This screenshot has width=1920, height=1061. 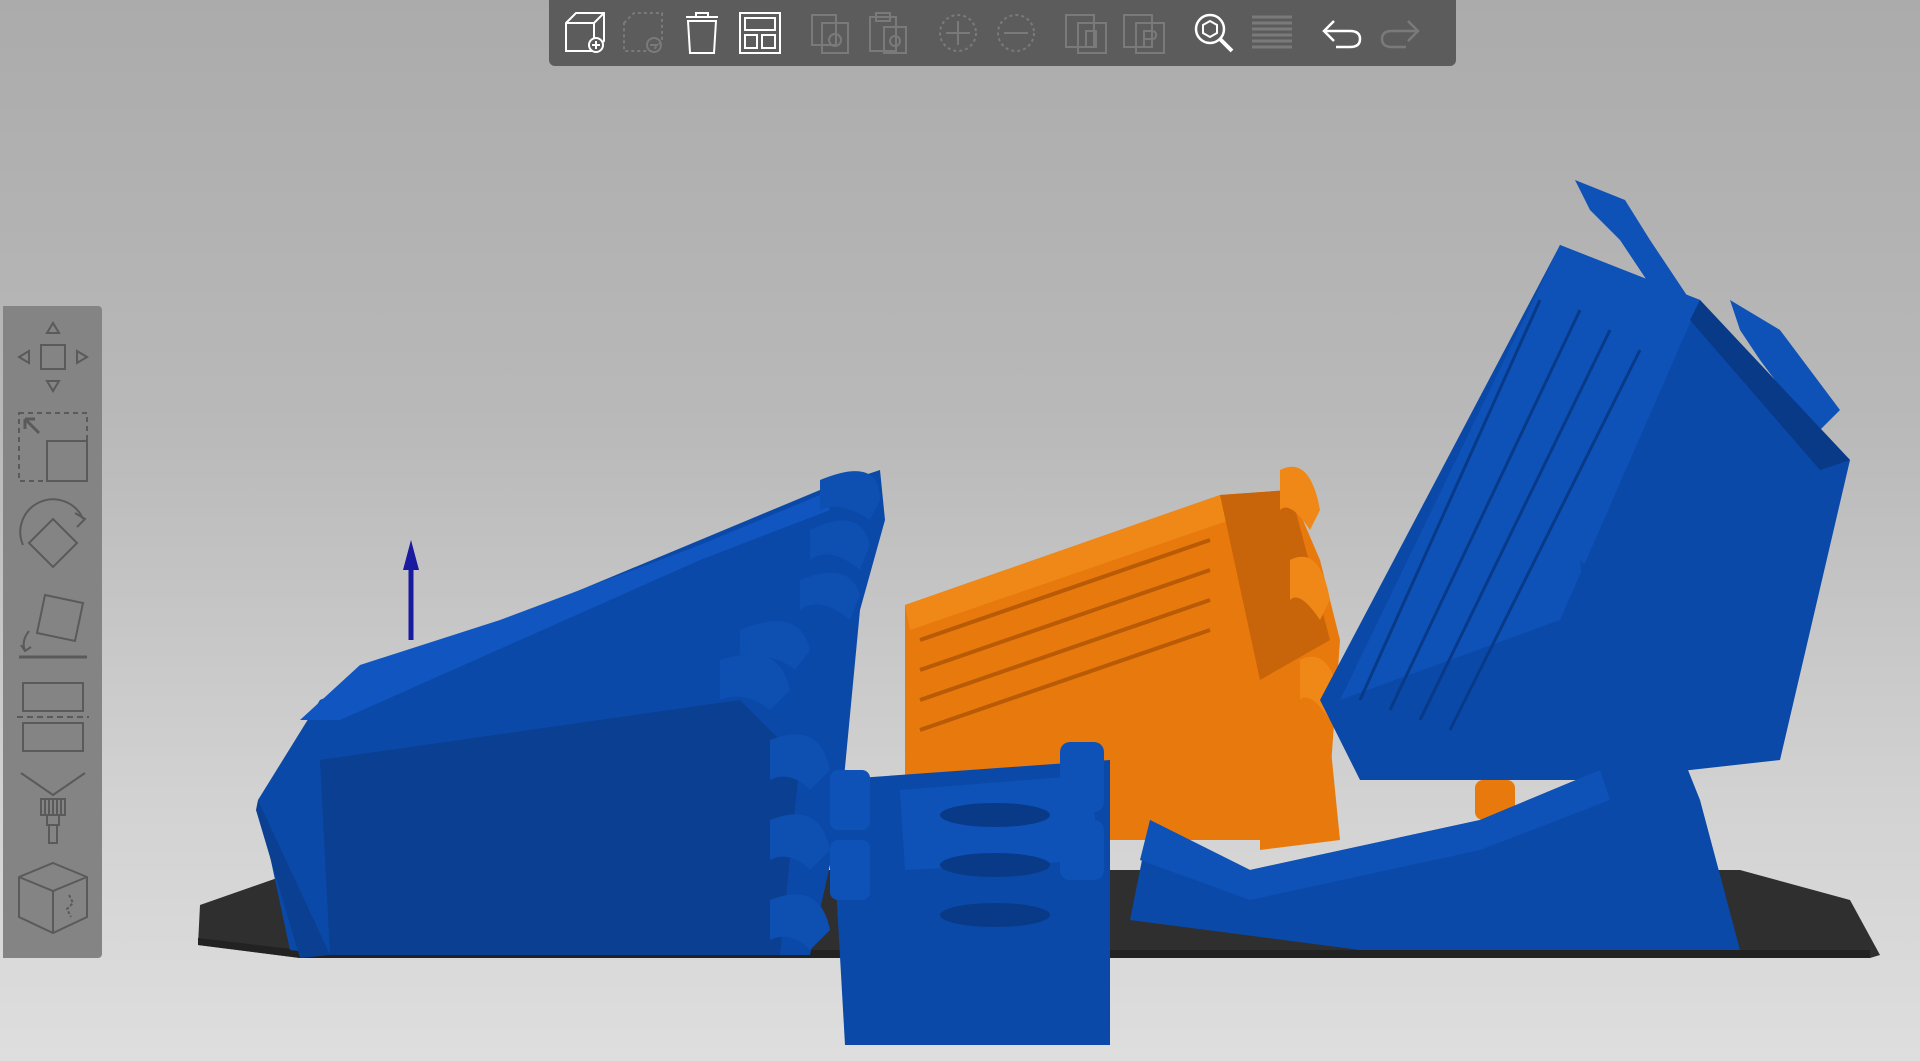 I want to click on scale-icon, so click(x=52, y=447).